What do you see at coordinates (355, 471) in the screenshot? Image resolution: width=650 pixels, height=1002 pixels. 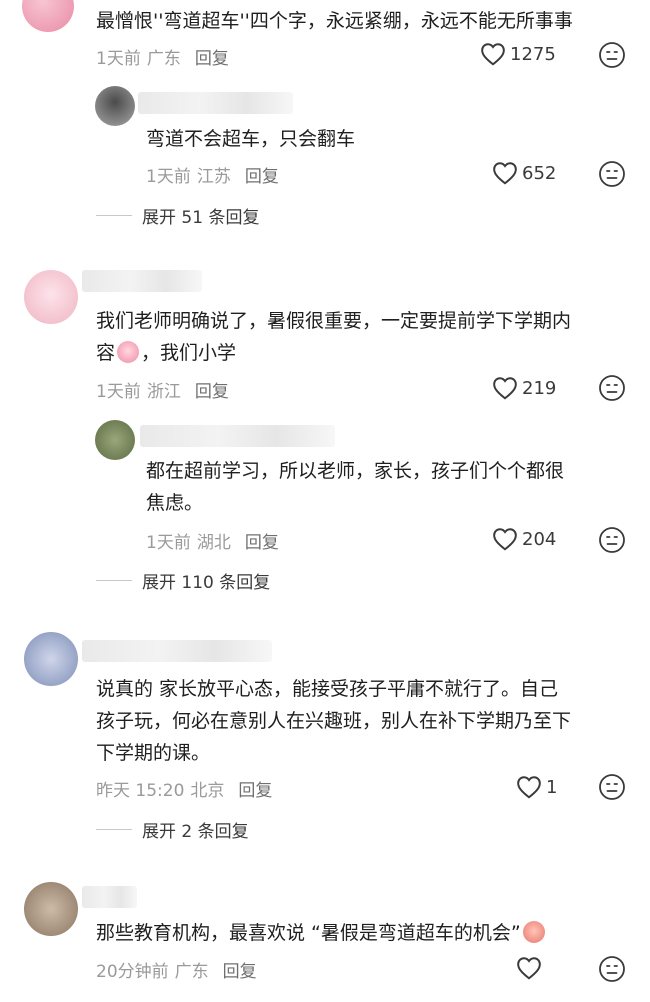 I see `comment-text: 都在超前学习，所以老师，家长，孩子们个个都很` at bounding box center [355, 471].